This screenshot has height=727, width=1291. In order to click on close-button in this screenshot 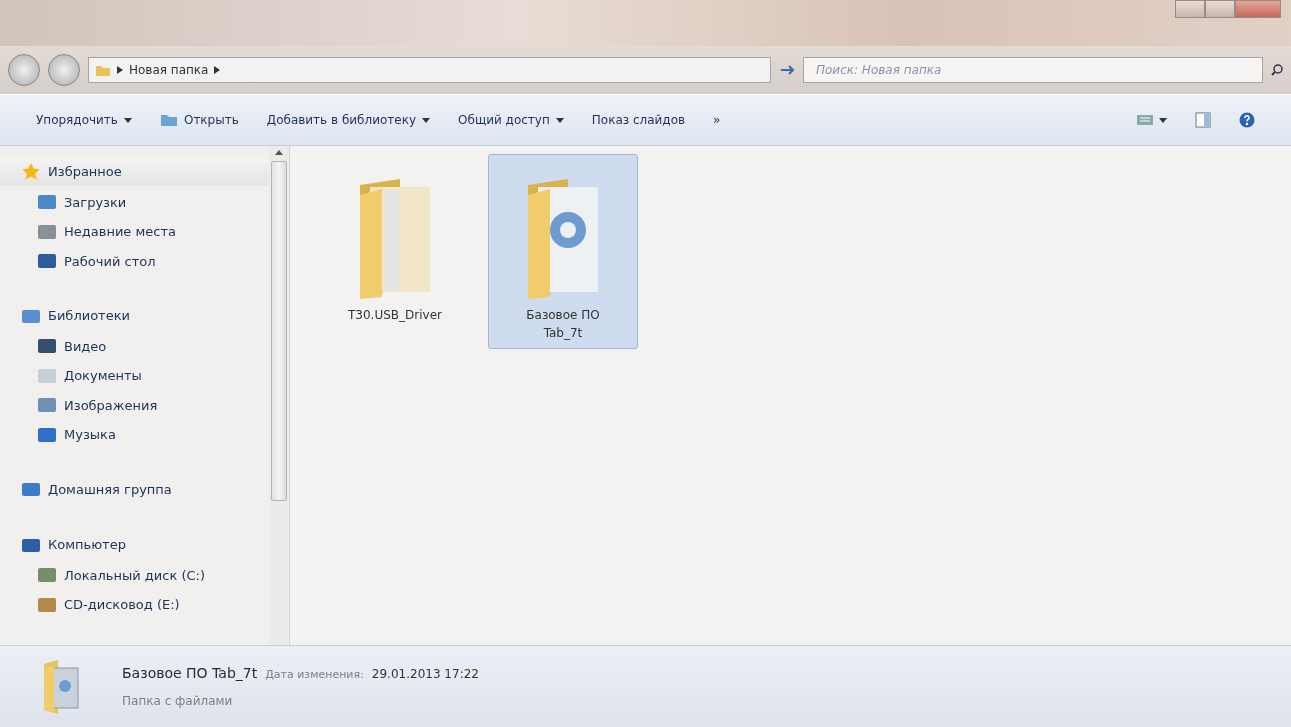, I will do `click(1258, 9)`.